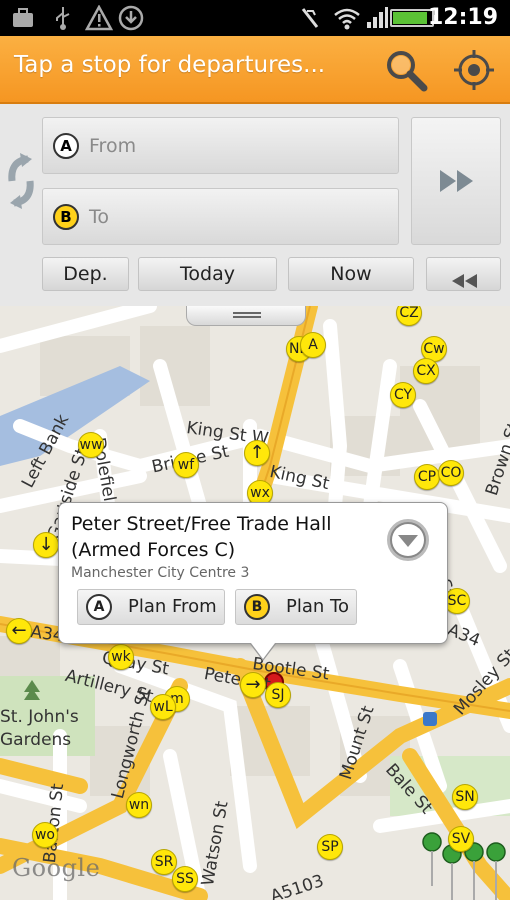  I want to click on plan-to-button: B Plan To, so click(296, 607).